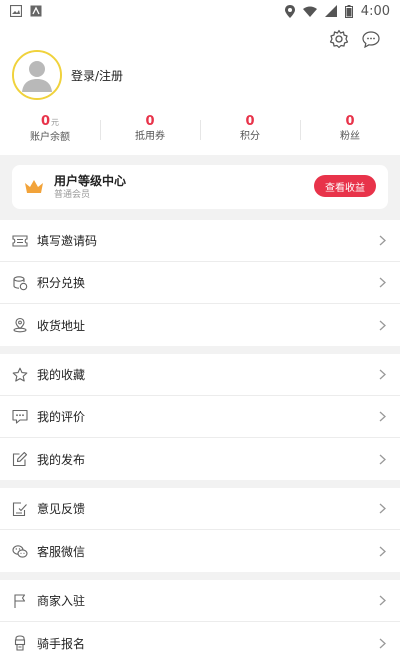  Describe the element at coordinates (20, 459) in the screenshot. I see `edit-icon` at that location.